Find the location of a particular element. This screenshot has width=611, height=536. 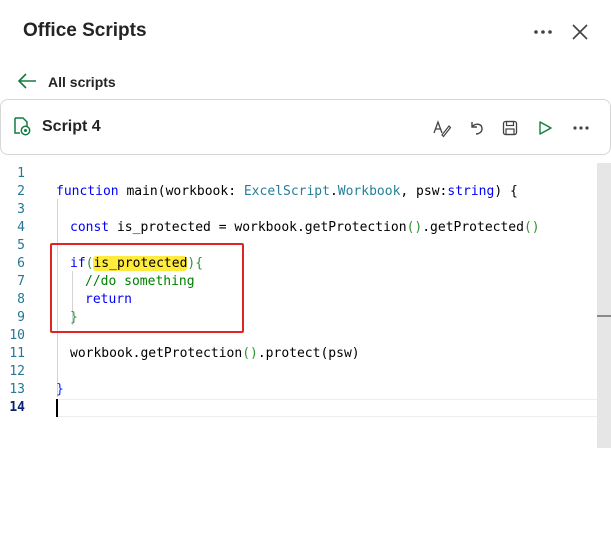

line-number: 4 is located at coordinates (21, 227).